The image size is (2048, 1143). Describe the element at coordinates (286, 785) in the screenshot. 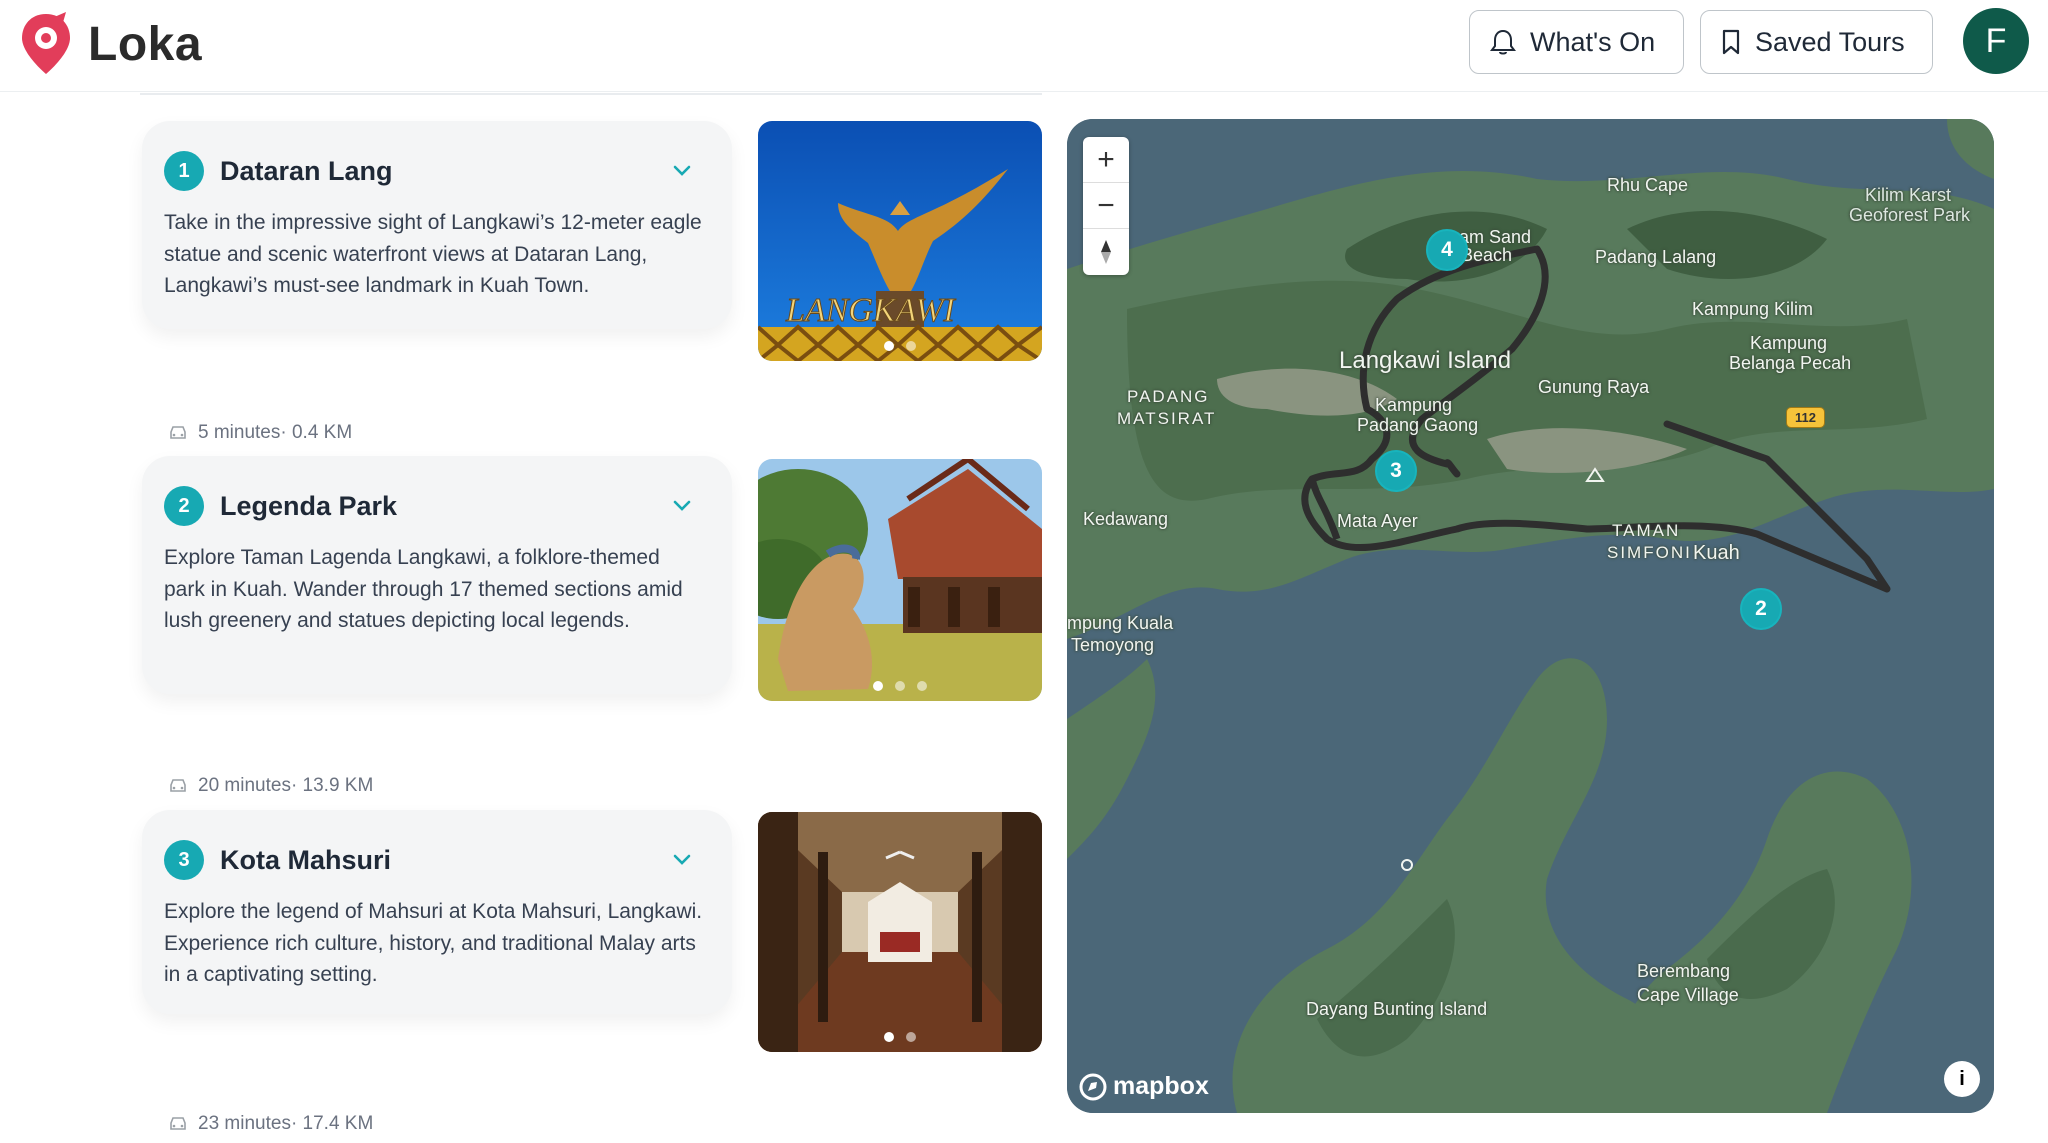

I see `travel-time-distance: 20 minutes· 13.9 KM` at that location.